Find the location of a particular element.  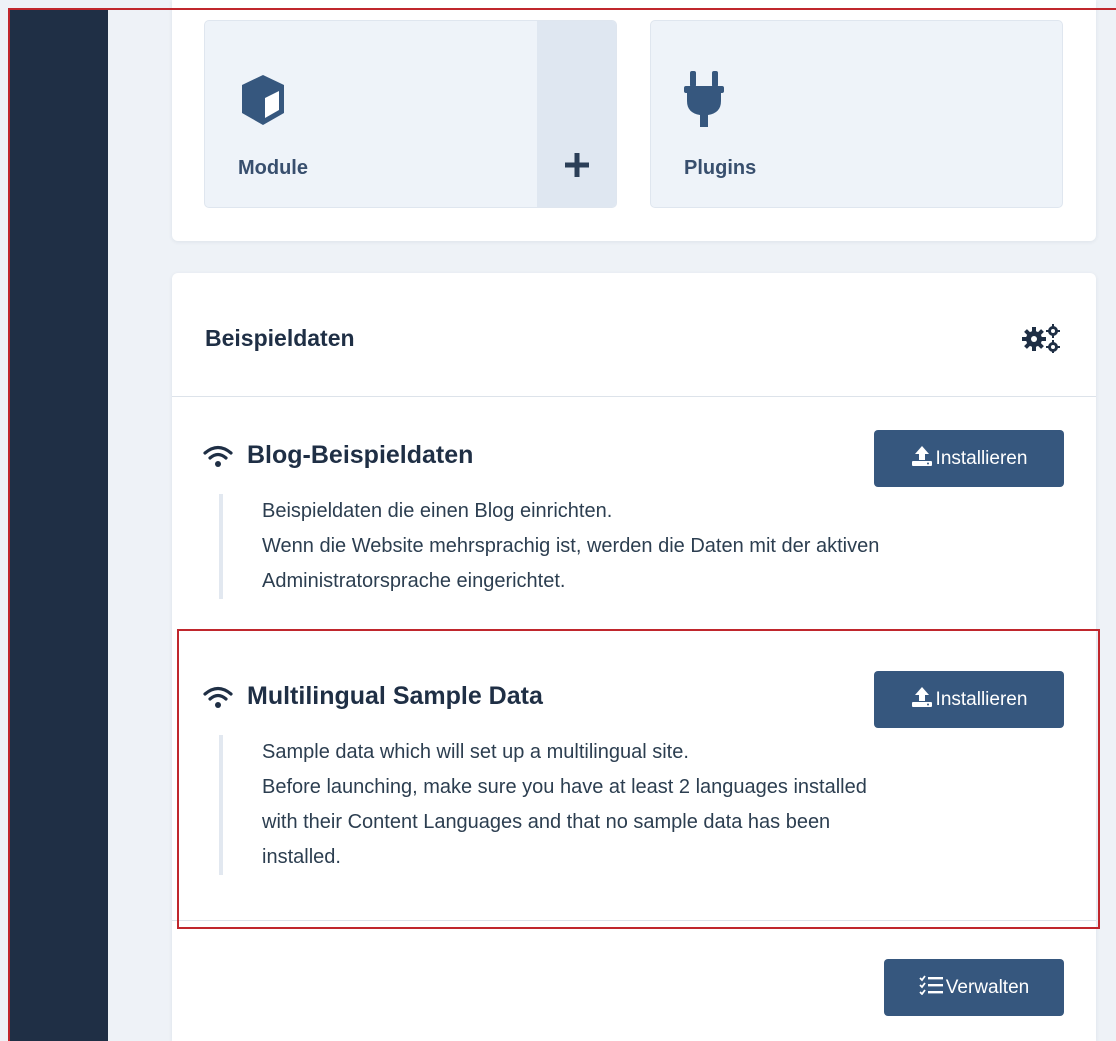

item-head: Multilingual Sample Data is located at coordinates (373, 696).